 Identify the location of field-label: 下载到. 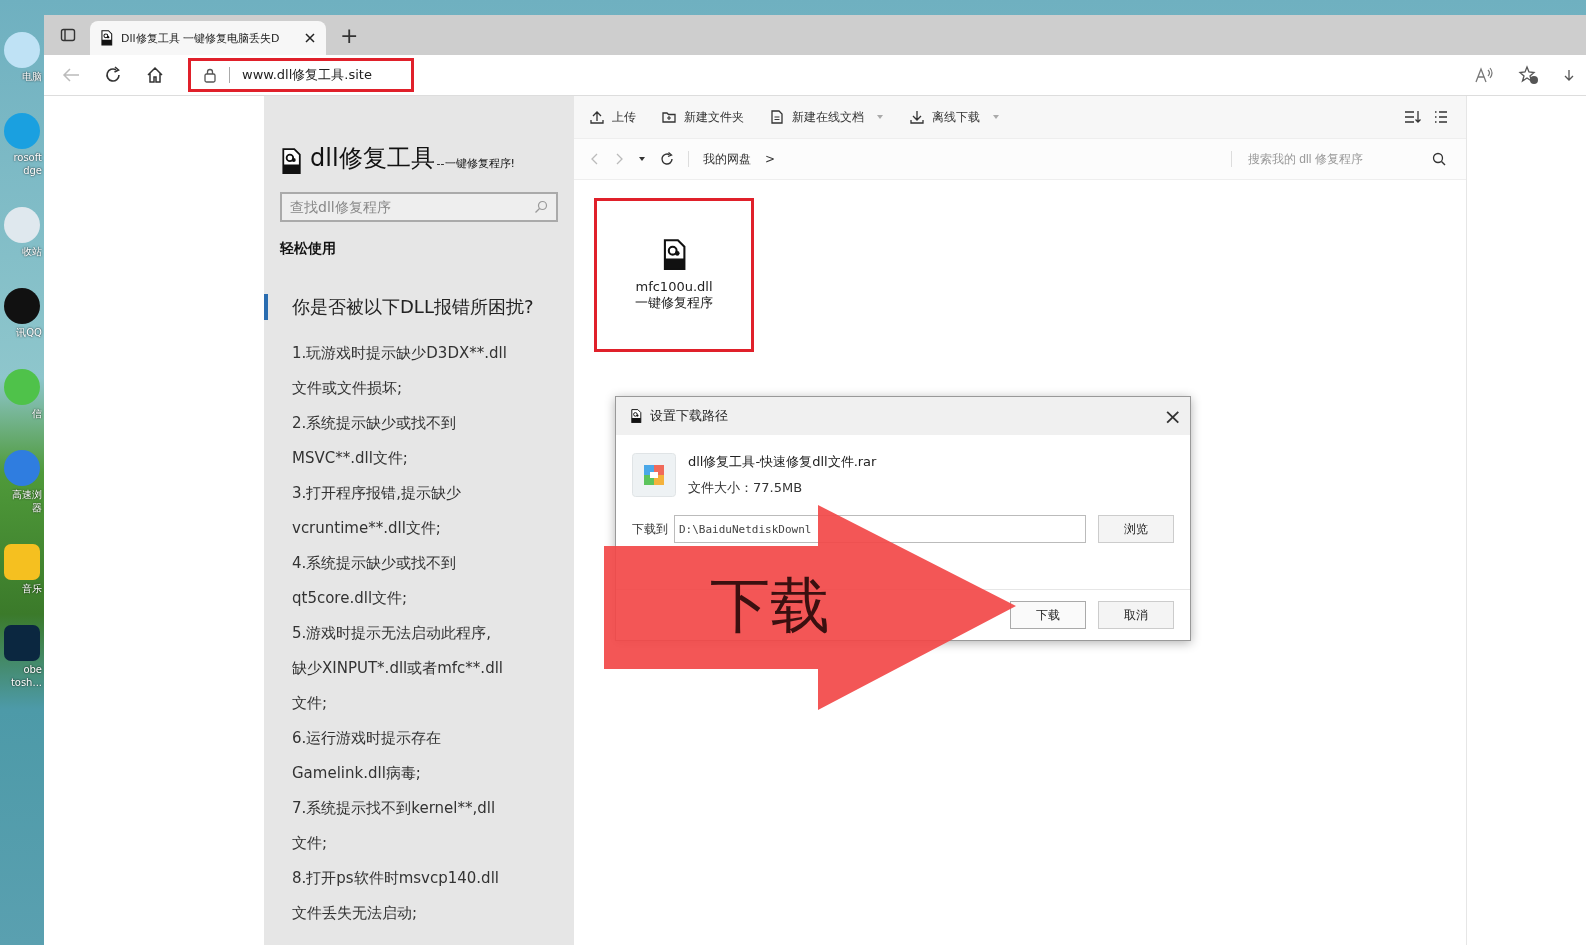
(650, 529).